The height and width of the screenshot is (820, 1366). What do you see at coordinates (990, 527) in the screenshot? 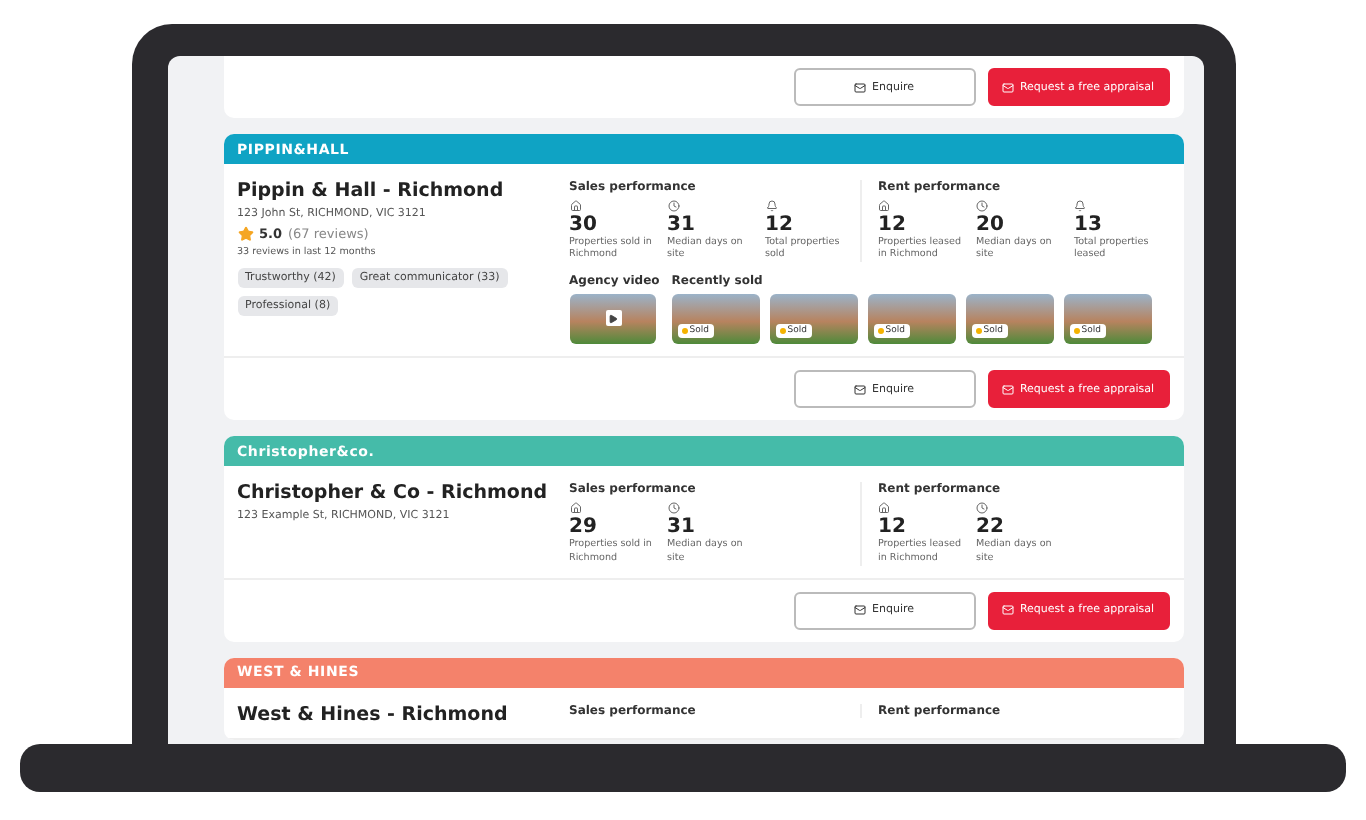
I see `stat-value: 22` at bounding box center [990, 527].